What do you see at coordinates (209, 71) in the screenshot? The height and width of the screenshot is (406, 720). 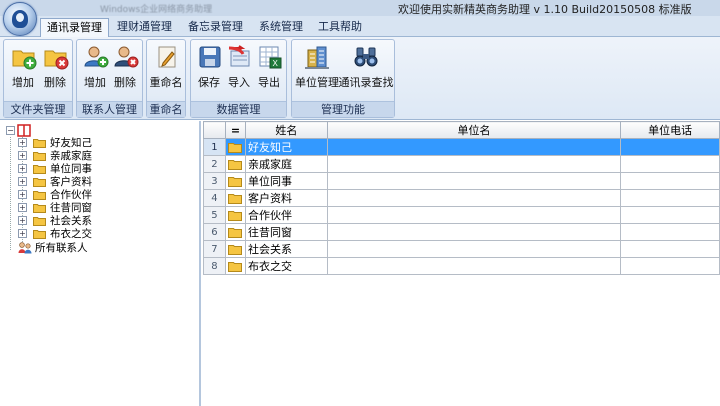 I see `save-button: 保存` at bounding box center [209, 71].